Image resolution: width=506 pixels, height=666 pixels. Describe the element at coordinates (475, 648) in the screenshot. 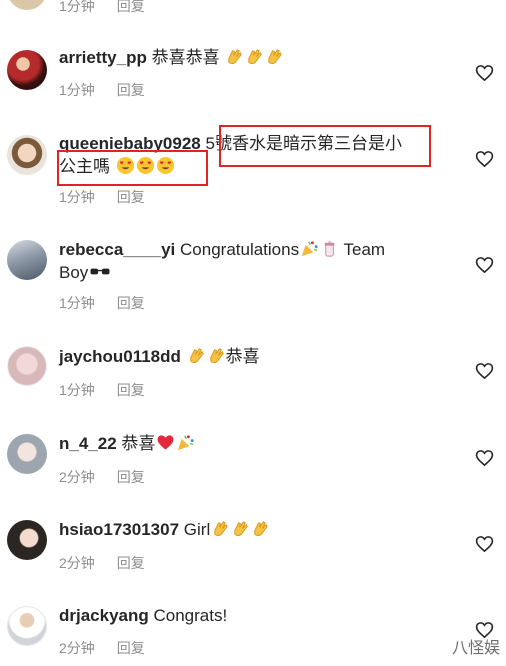

I see `watermark: 八怪娱` at that location.